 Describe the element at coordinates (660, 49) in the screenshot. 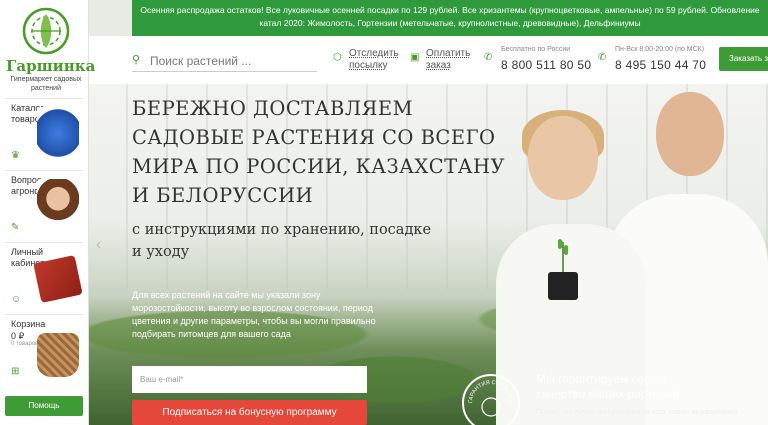

I see `phone2-caption: Пн-Вск 8:00-20:00 (по МСК)` at that location.